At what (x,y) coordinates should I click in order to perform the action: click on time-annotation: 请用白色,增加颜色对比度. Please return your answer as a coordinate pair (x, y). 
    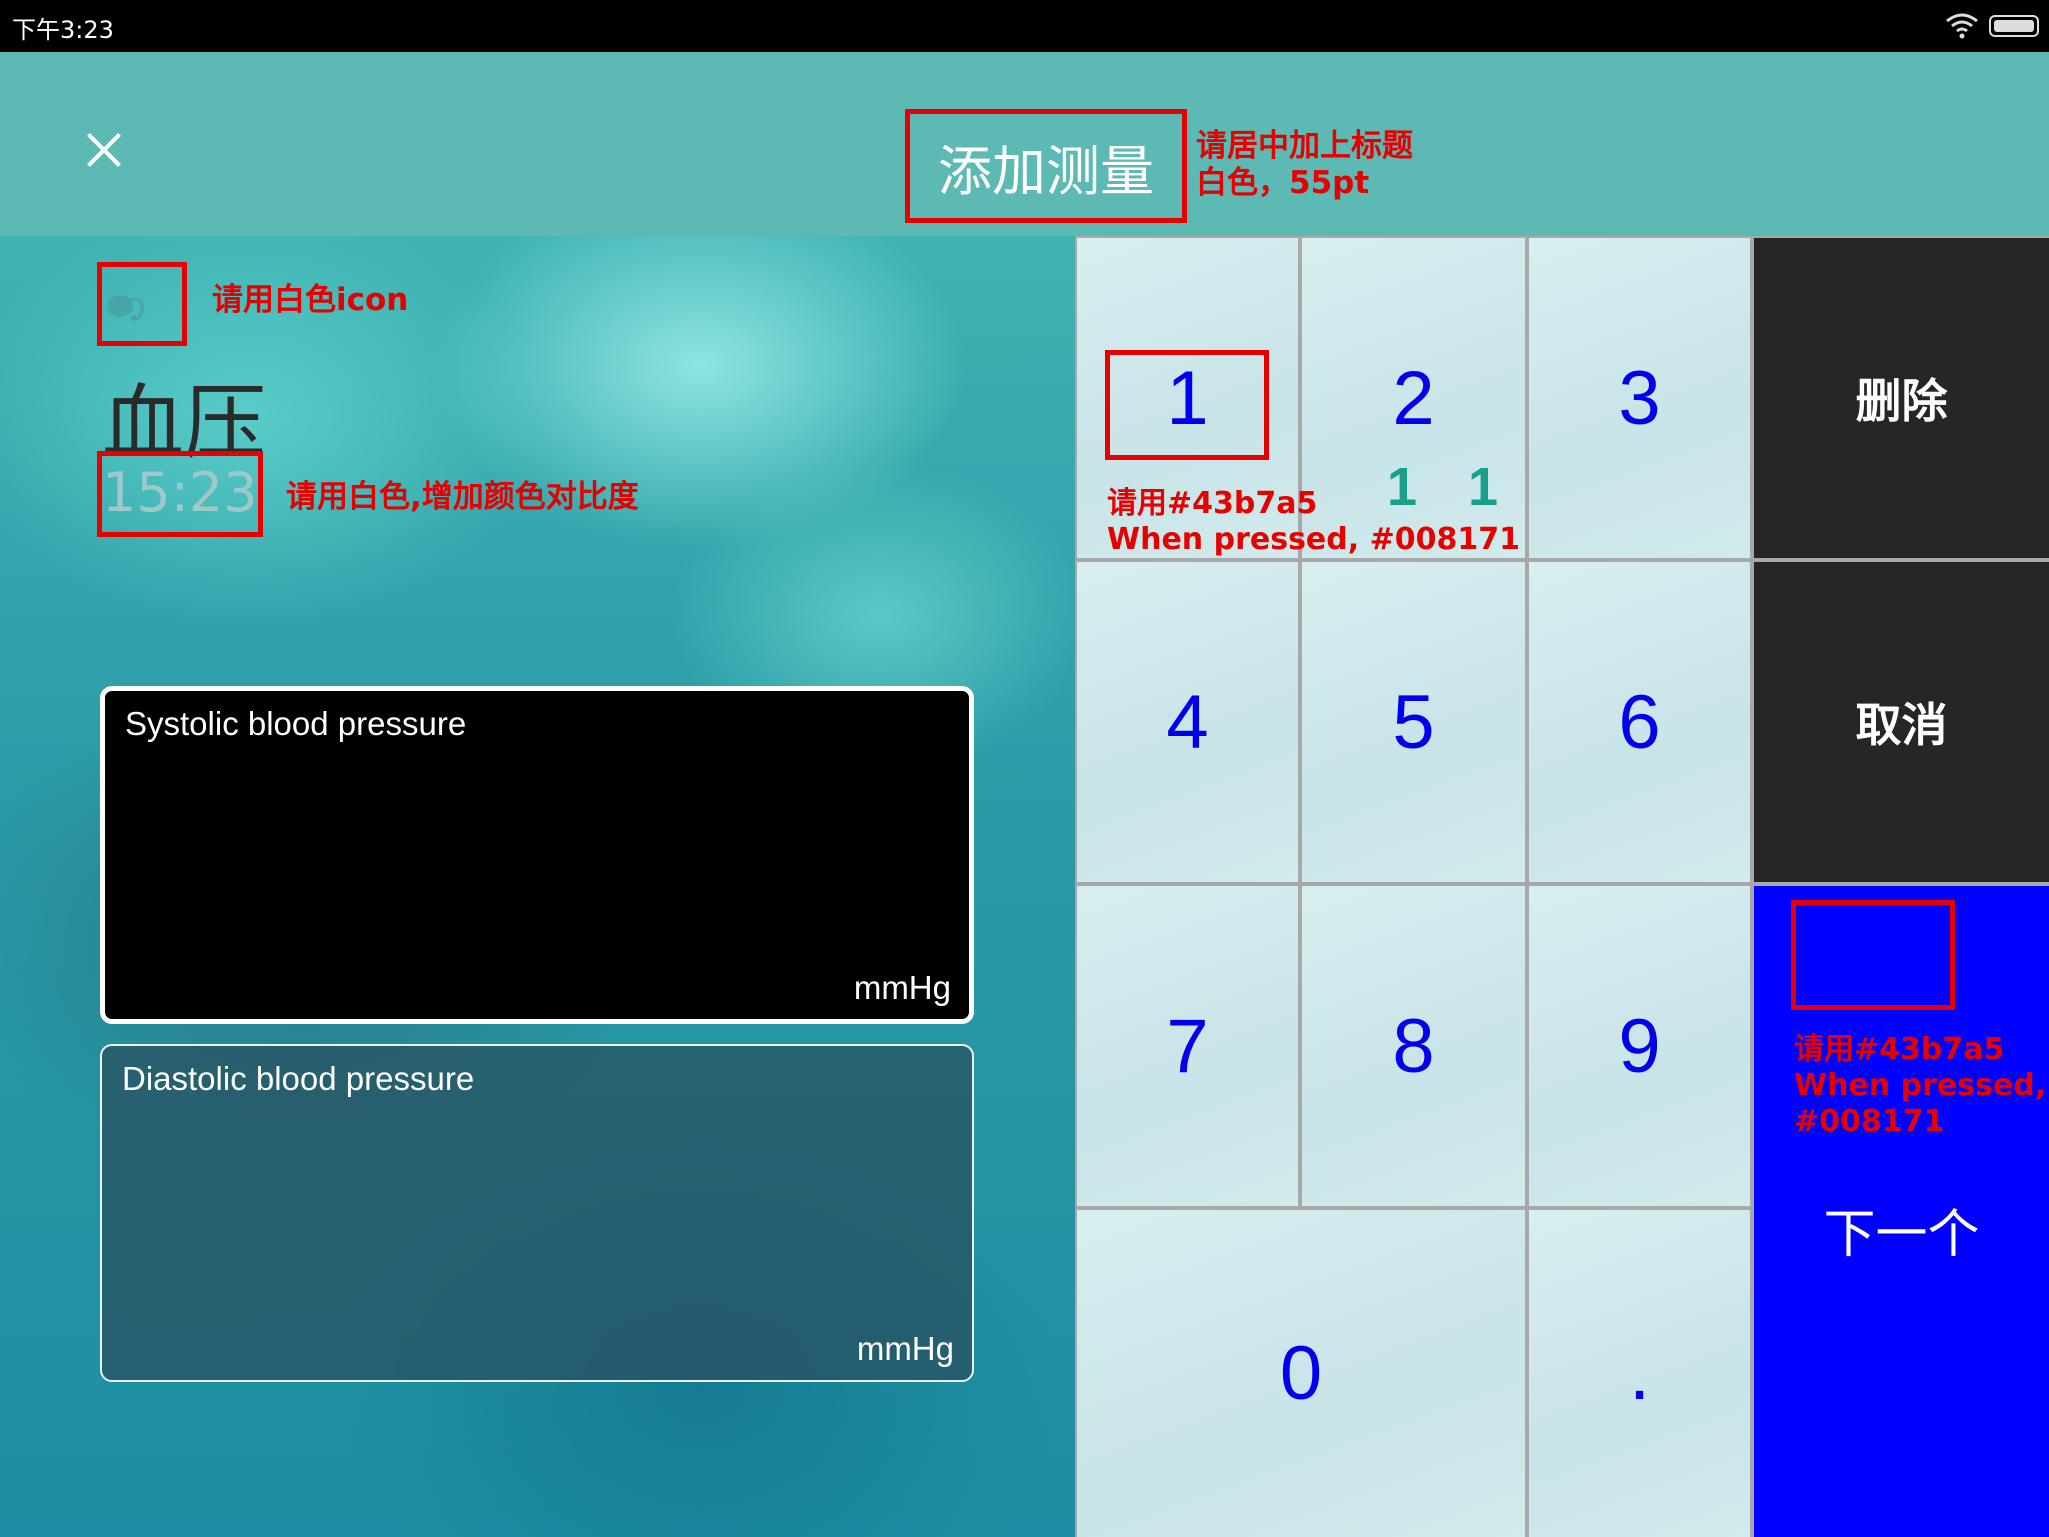
    Looking at the image, I should click on (462, 497).